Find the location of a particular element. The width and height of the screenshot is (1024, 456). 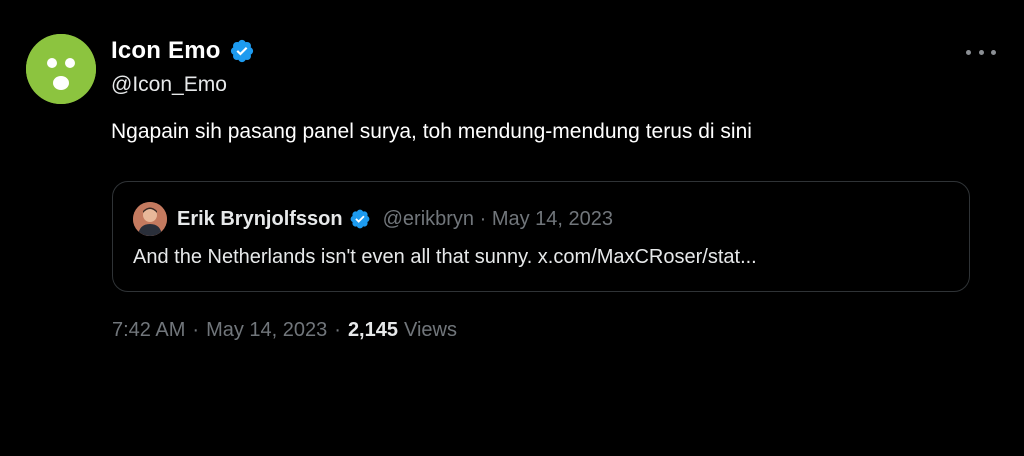

more-options-icon is located at coordinates (981, 52).